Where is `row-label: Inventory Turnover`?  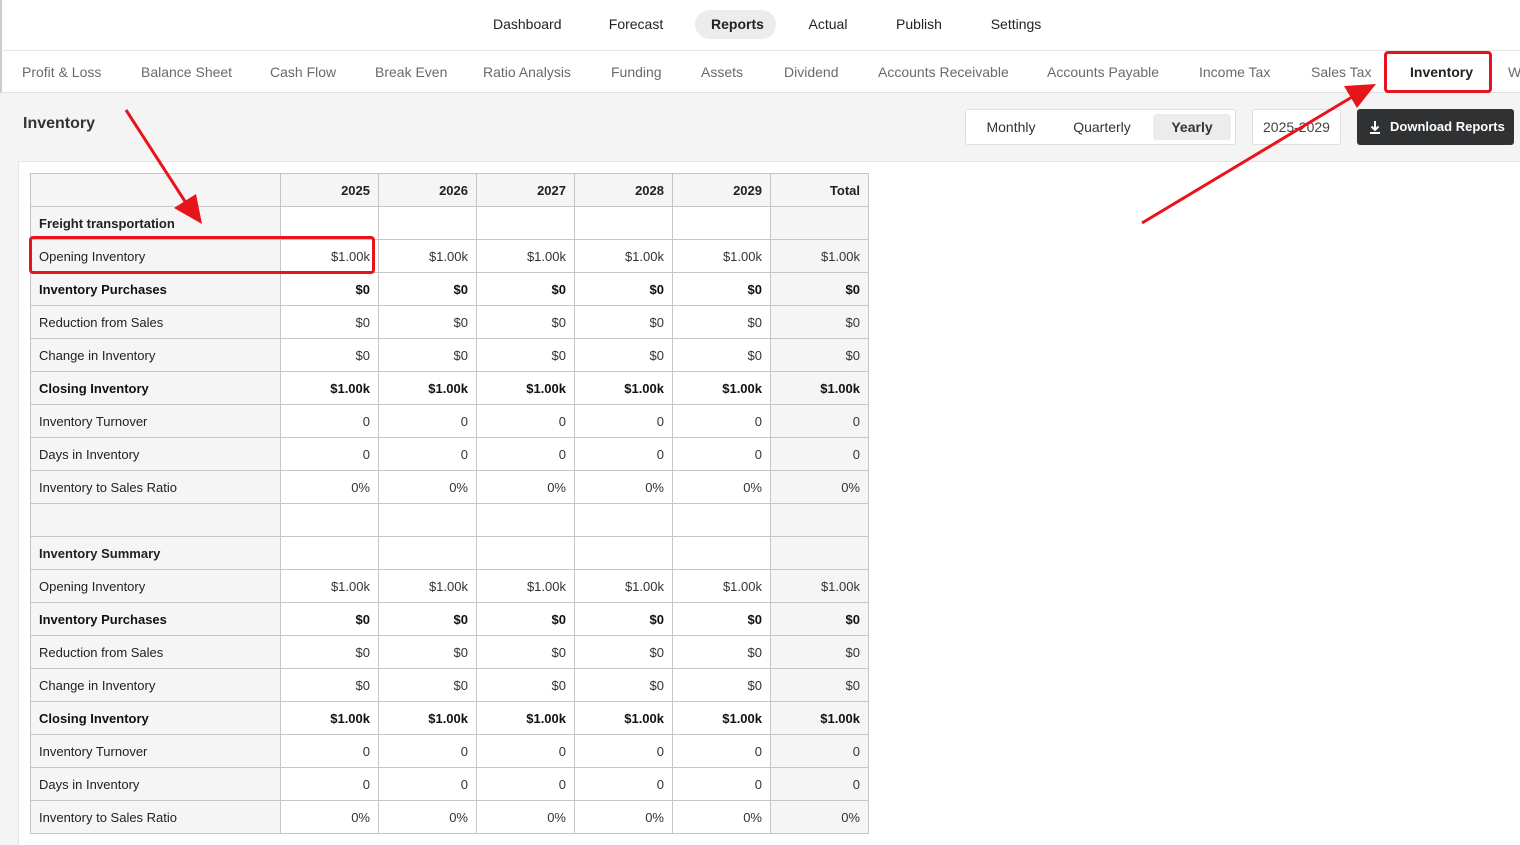 row-label: Inventory Turnover is located at coordinates (155, 751).